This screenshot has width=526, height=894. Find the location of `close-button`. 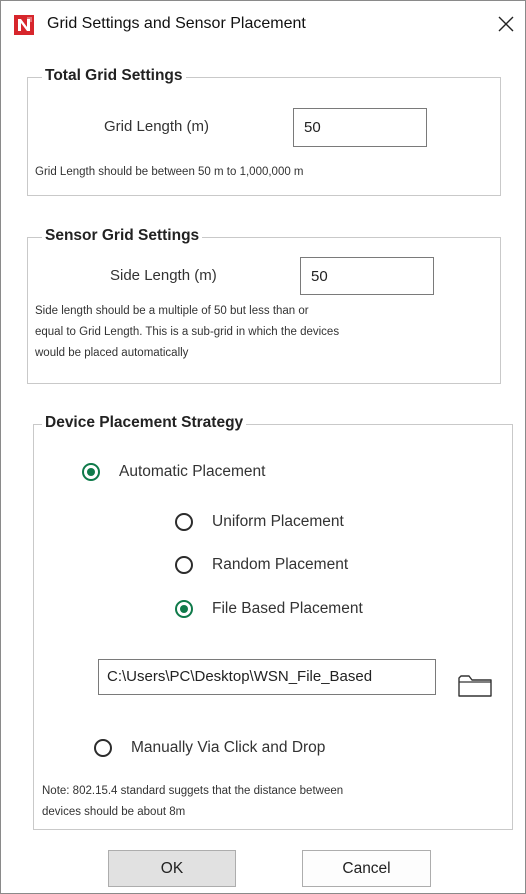

close-button is located at coordinates (506, 24).